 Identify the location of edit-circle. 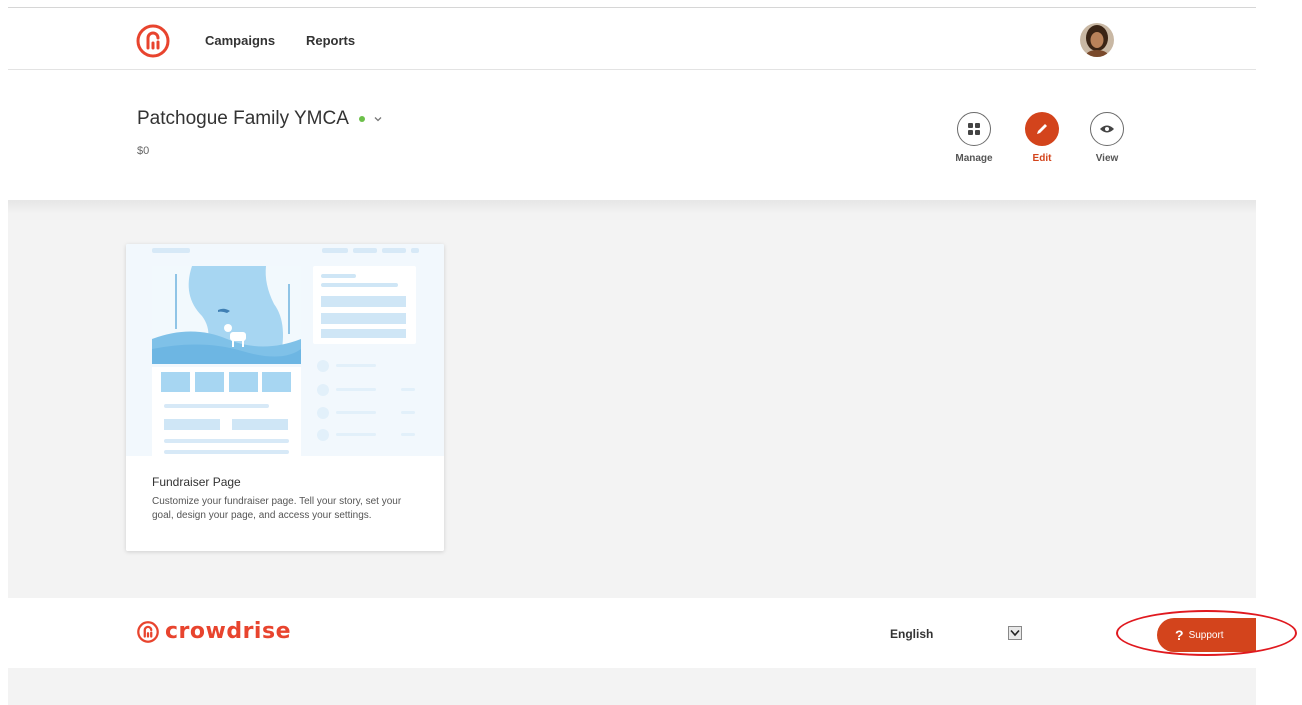
(1042, 129).